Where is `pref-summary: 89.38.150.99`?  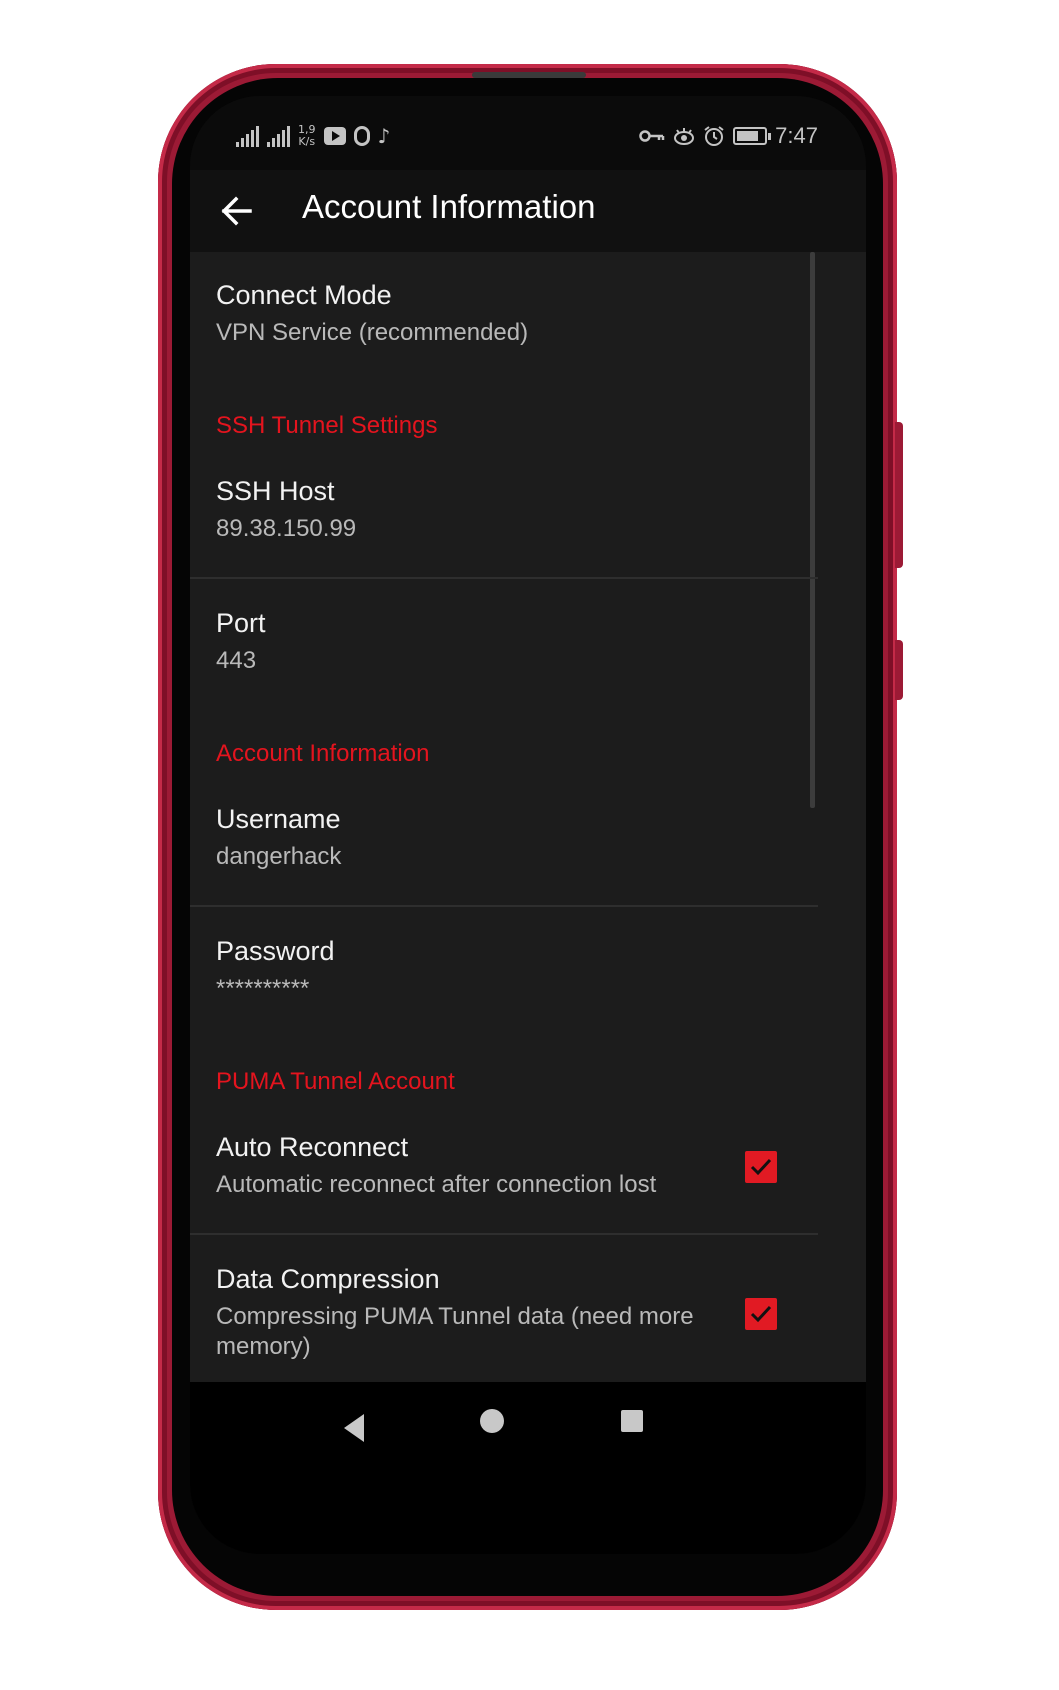 pref-summary: 89.38.150.99 is located at coordinates (286, 528).